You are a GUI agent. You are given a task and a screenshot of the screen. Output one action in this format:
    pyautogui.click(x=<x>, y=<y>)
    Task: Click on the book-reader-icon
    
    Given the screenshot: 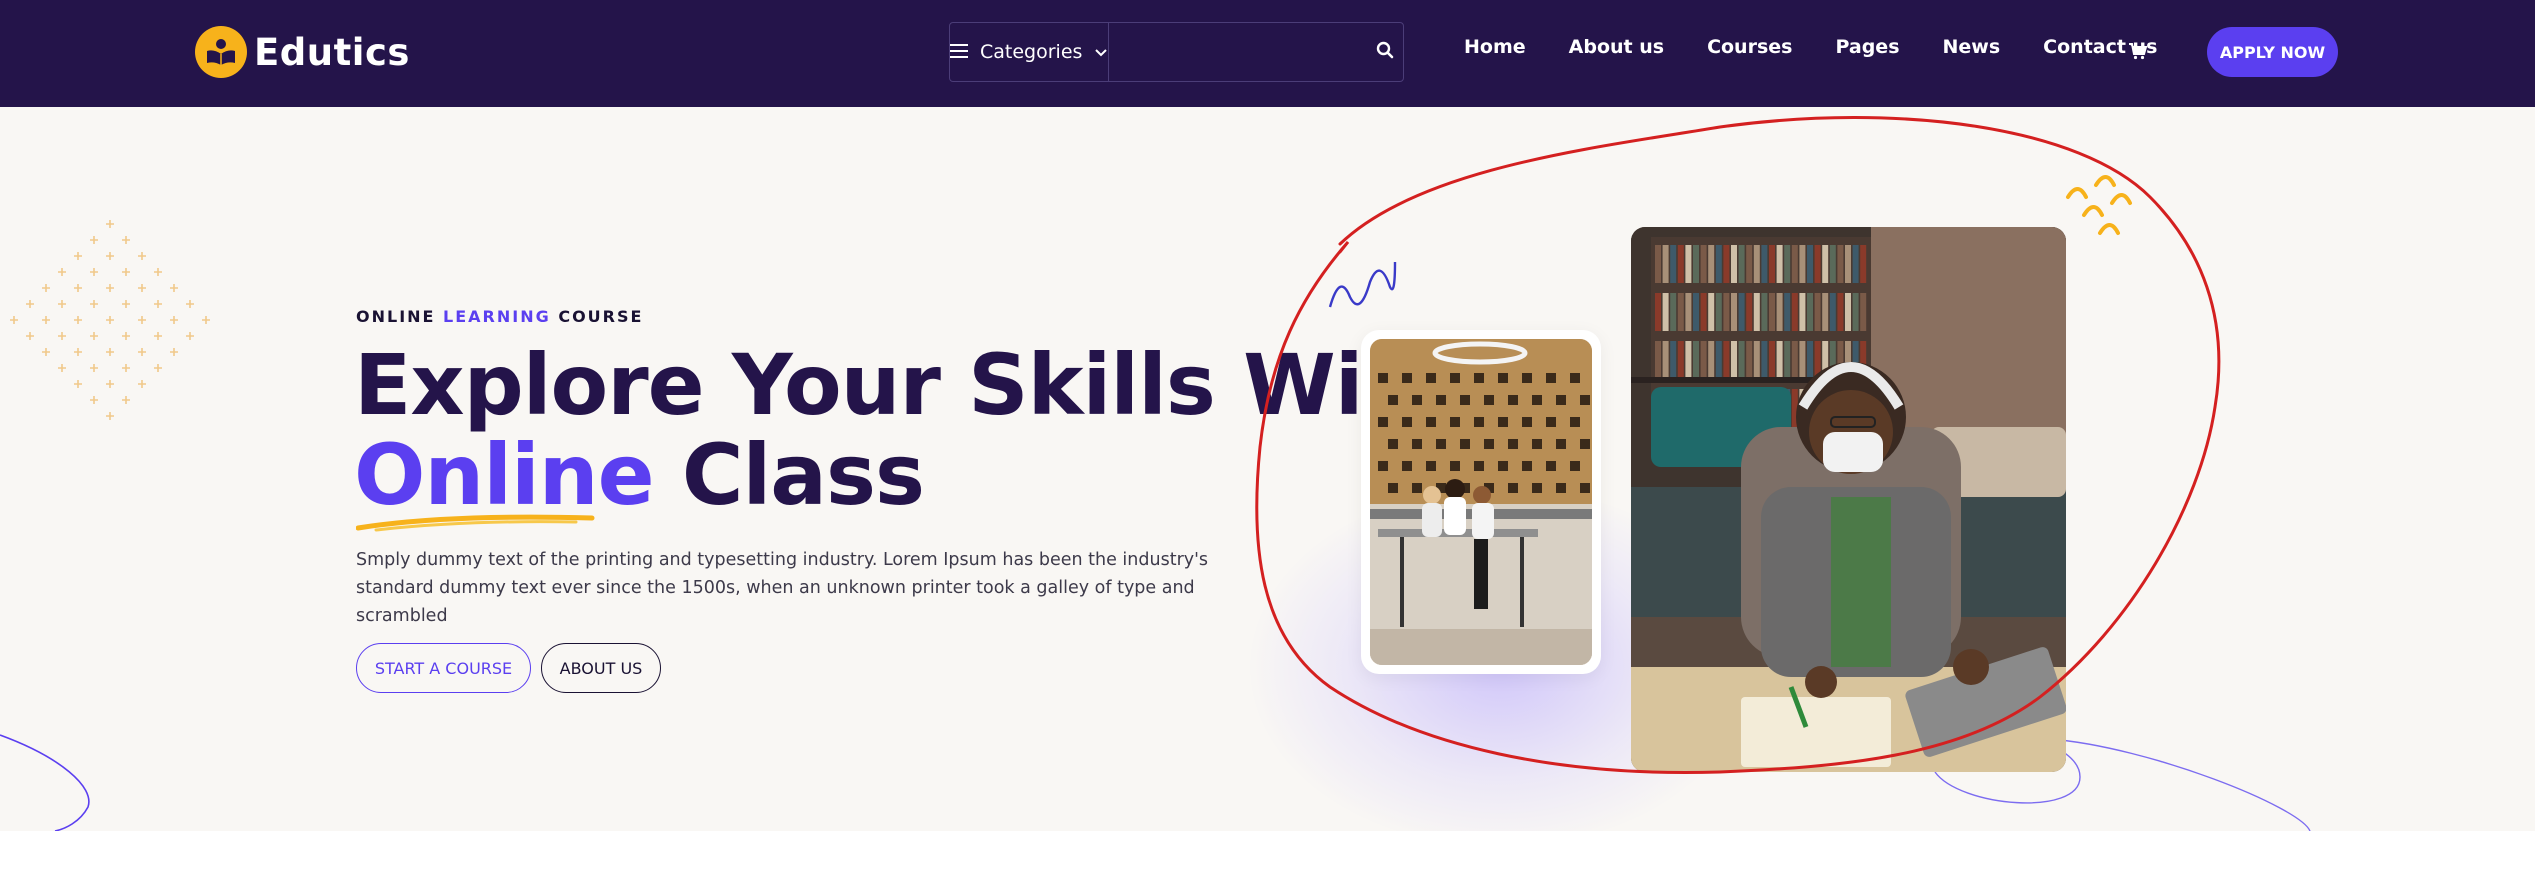 What is the action you would take?
    pyautogui.click(x=221, y=52)
    